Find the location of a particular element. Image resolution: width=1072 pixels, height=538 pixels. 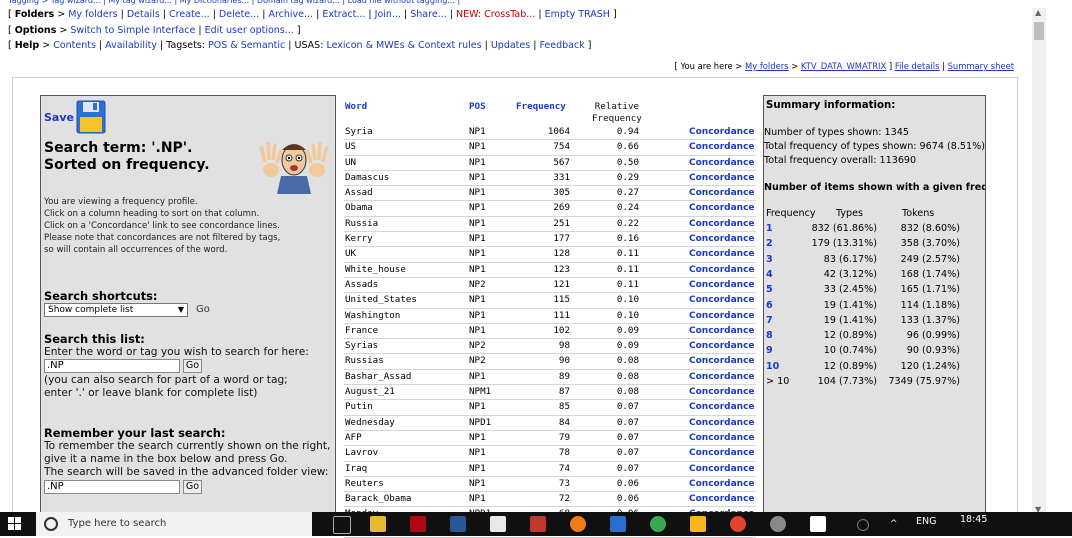

frequency-link: 4 is located at coordinates (769, 274).